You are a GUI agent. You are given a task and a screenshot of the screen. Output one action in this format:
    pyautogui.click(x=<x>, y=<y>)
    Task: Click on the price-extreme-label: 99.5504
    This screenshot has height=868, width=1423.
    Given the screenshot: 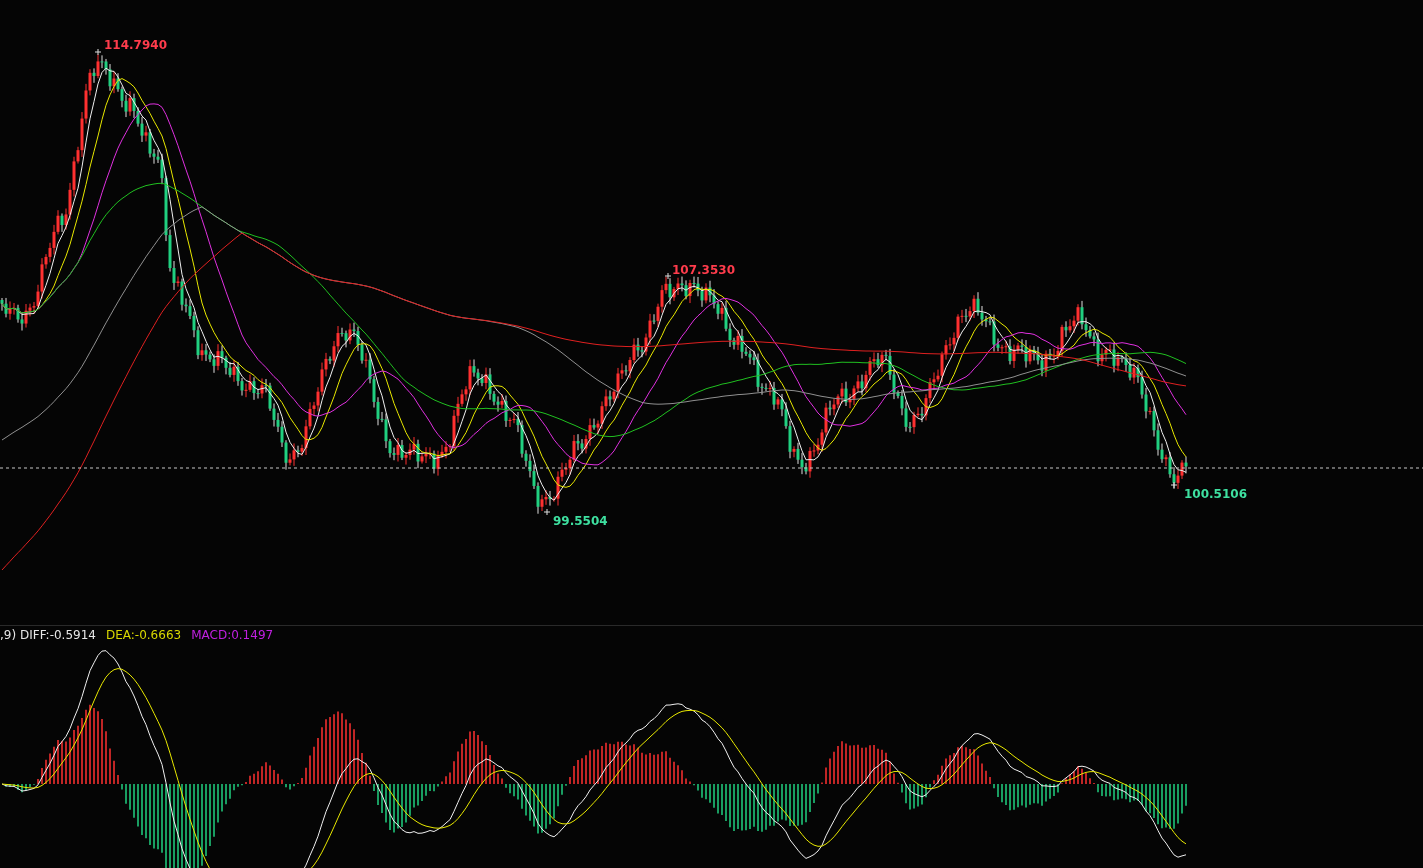 What is the action you would take?
    pyautogui.click(x=580, y=521)
    